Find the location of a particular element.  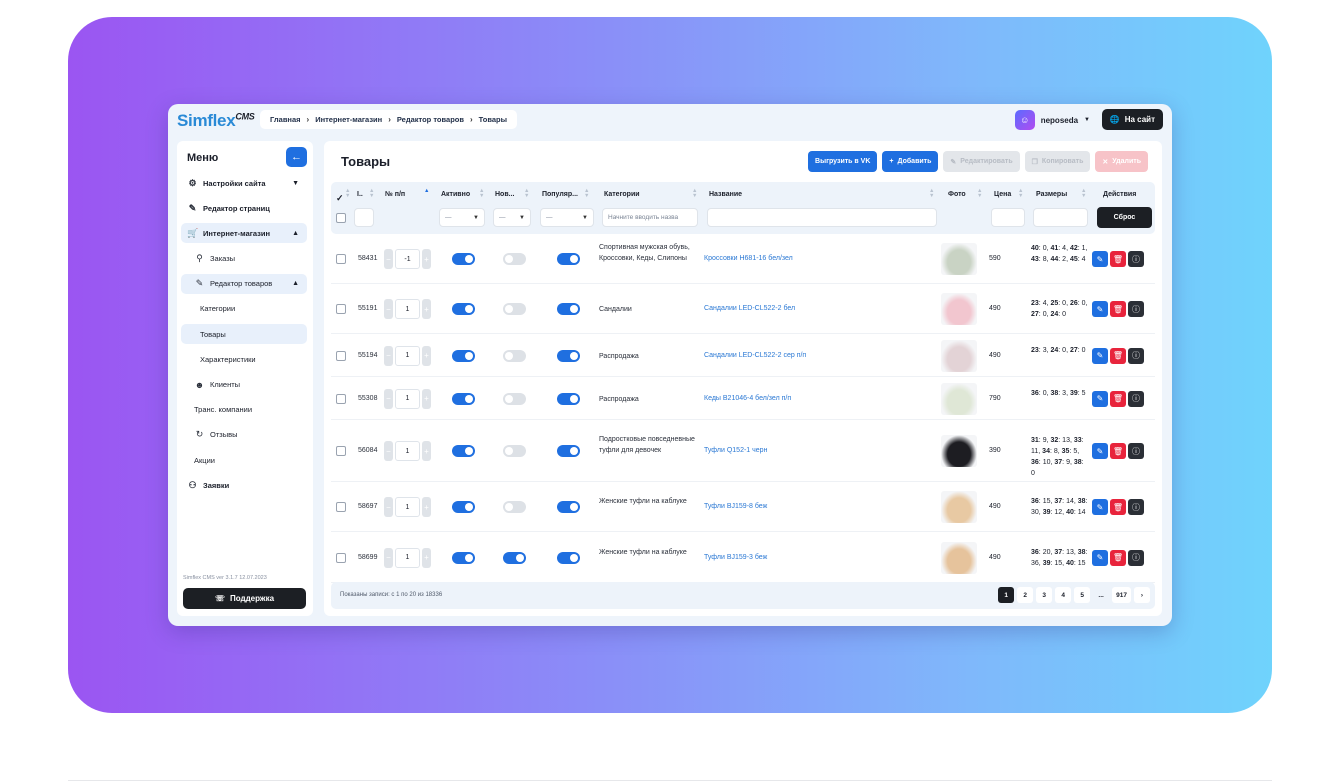

sidebar-item-products: Товары is located at coordinates (244, 334).